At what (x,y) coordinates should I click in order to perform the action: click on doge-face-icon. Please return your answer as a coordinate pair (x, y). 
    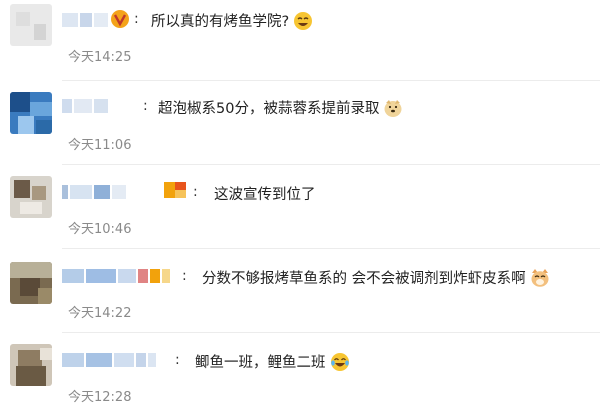
    Looking at the image, I should click on (393, 108).